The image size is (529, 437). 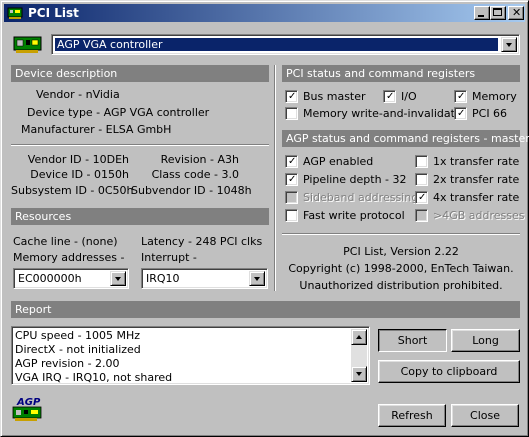 I want to click on device-select-dropdown-button, so click(x=509, y=44).